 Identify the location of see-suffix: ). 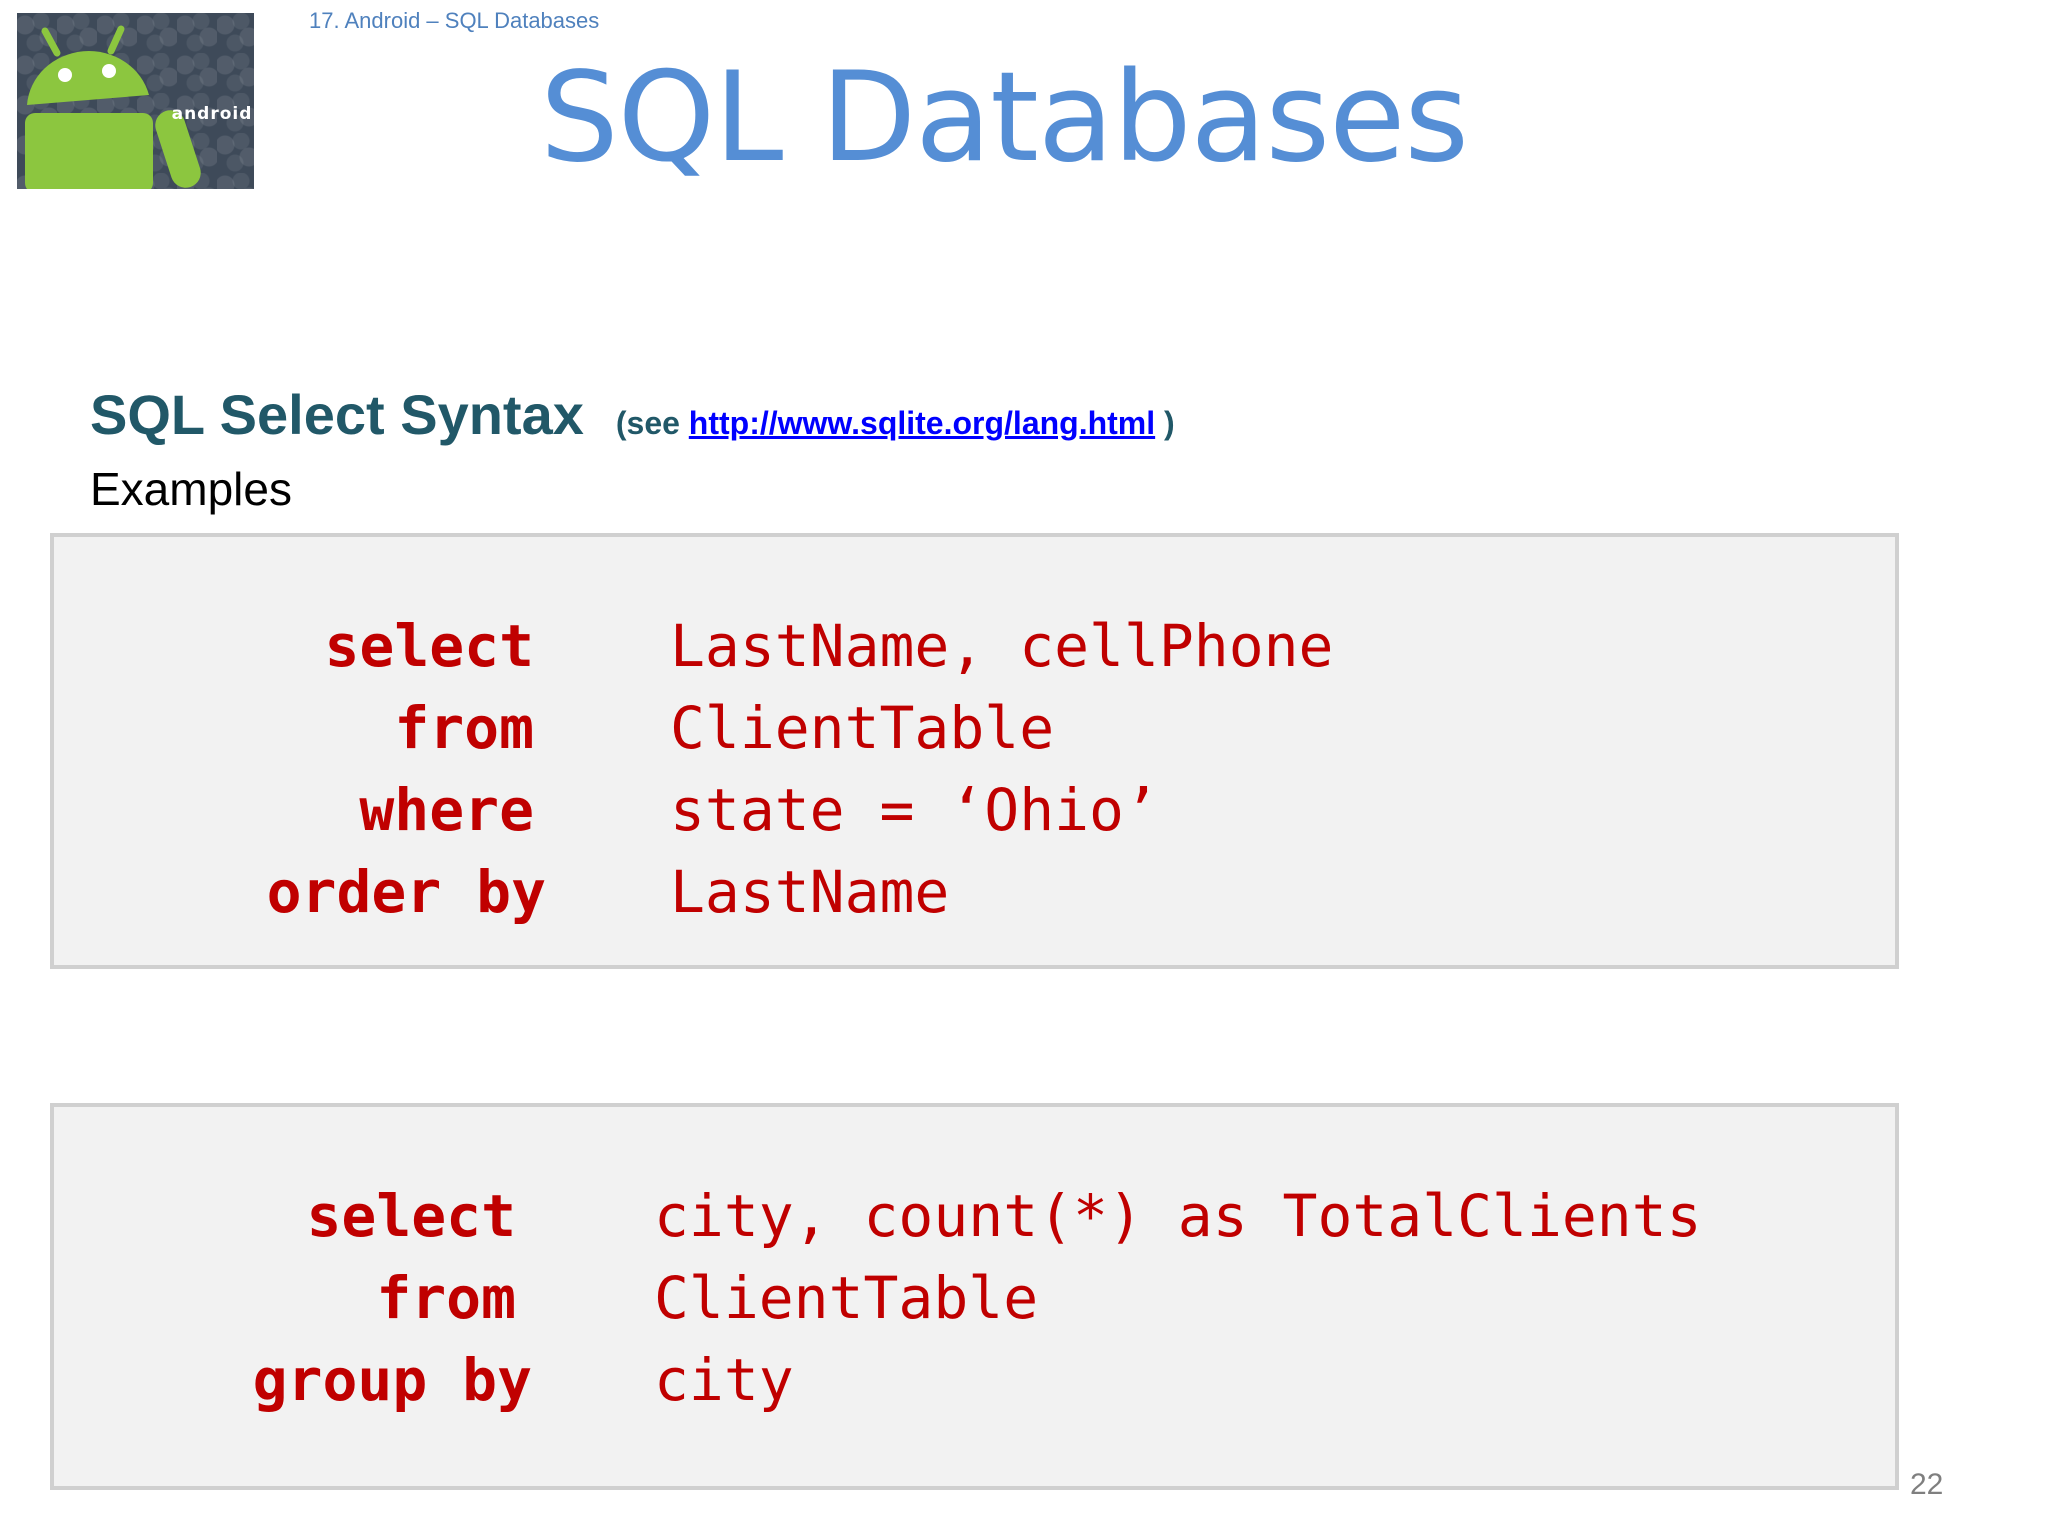
(1165, 423).